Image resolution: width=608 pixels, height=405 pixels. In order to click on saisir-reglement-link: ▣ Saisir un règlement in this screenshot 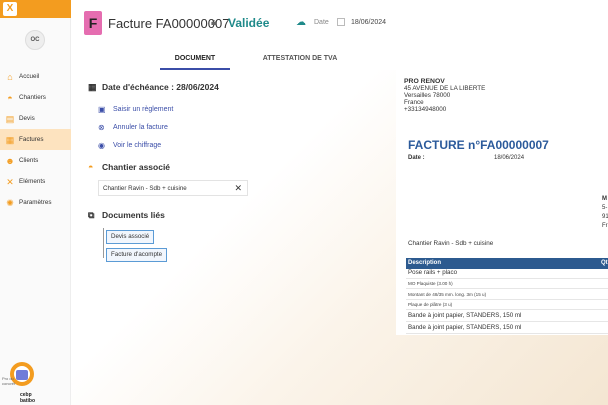, I will do `click(173, 109)`.